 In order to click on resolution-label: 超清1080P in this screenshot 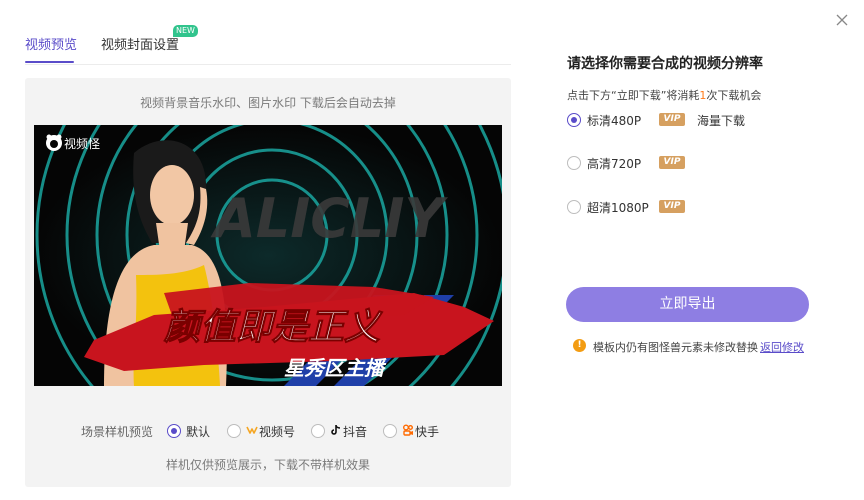, I will do `click(618, 208)`.